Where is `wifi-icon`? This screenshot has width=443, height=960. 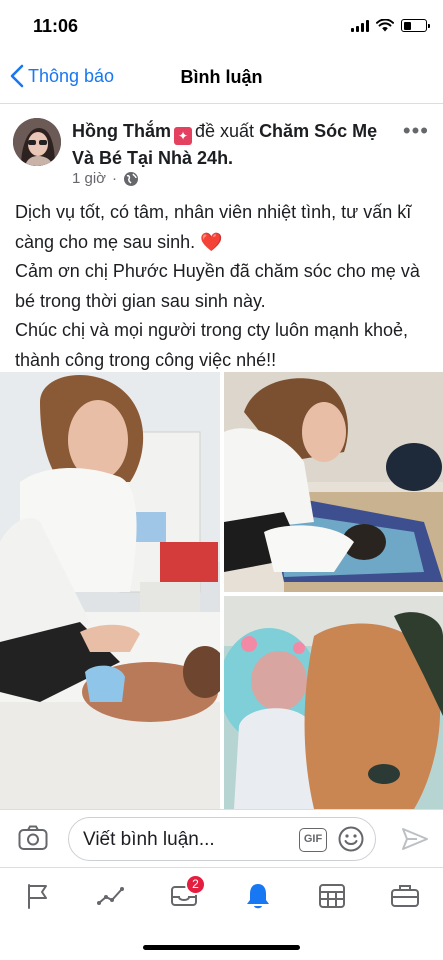
wifi-icon is located at coordinates (385, 25).